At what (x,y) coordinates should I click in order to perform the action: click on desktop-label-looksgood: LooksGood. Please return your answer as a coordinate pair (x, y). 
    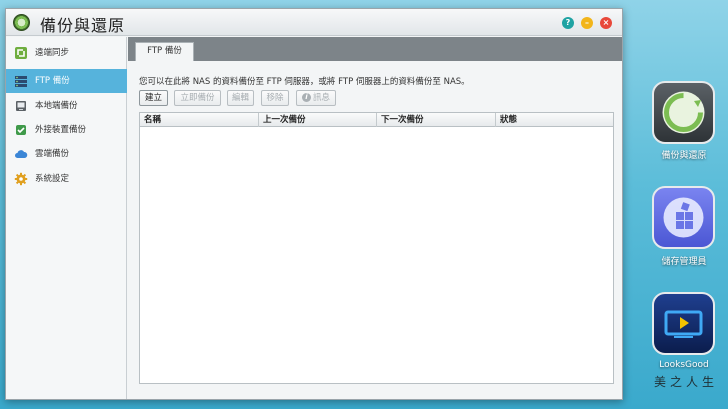
    Looking at the image, I should click on (684, 365).